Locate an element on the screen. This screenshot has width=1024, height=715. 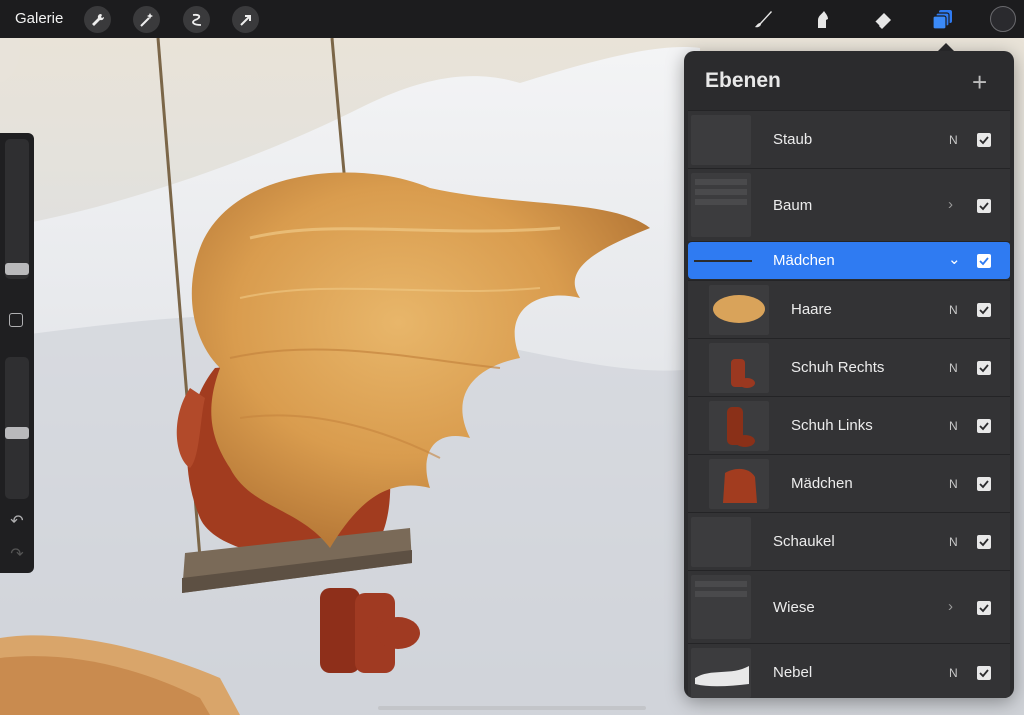
smudge-button is located at coordinates (823, 19).